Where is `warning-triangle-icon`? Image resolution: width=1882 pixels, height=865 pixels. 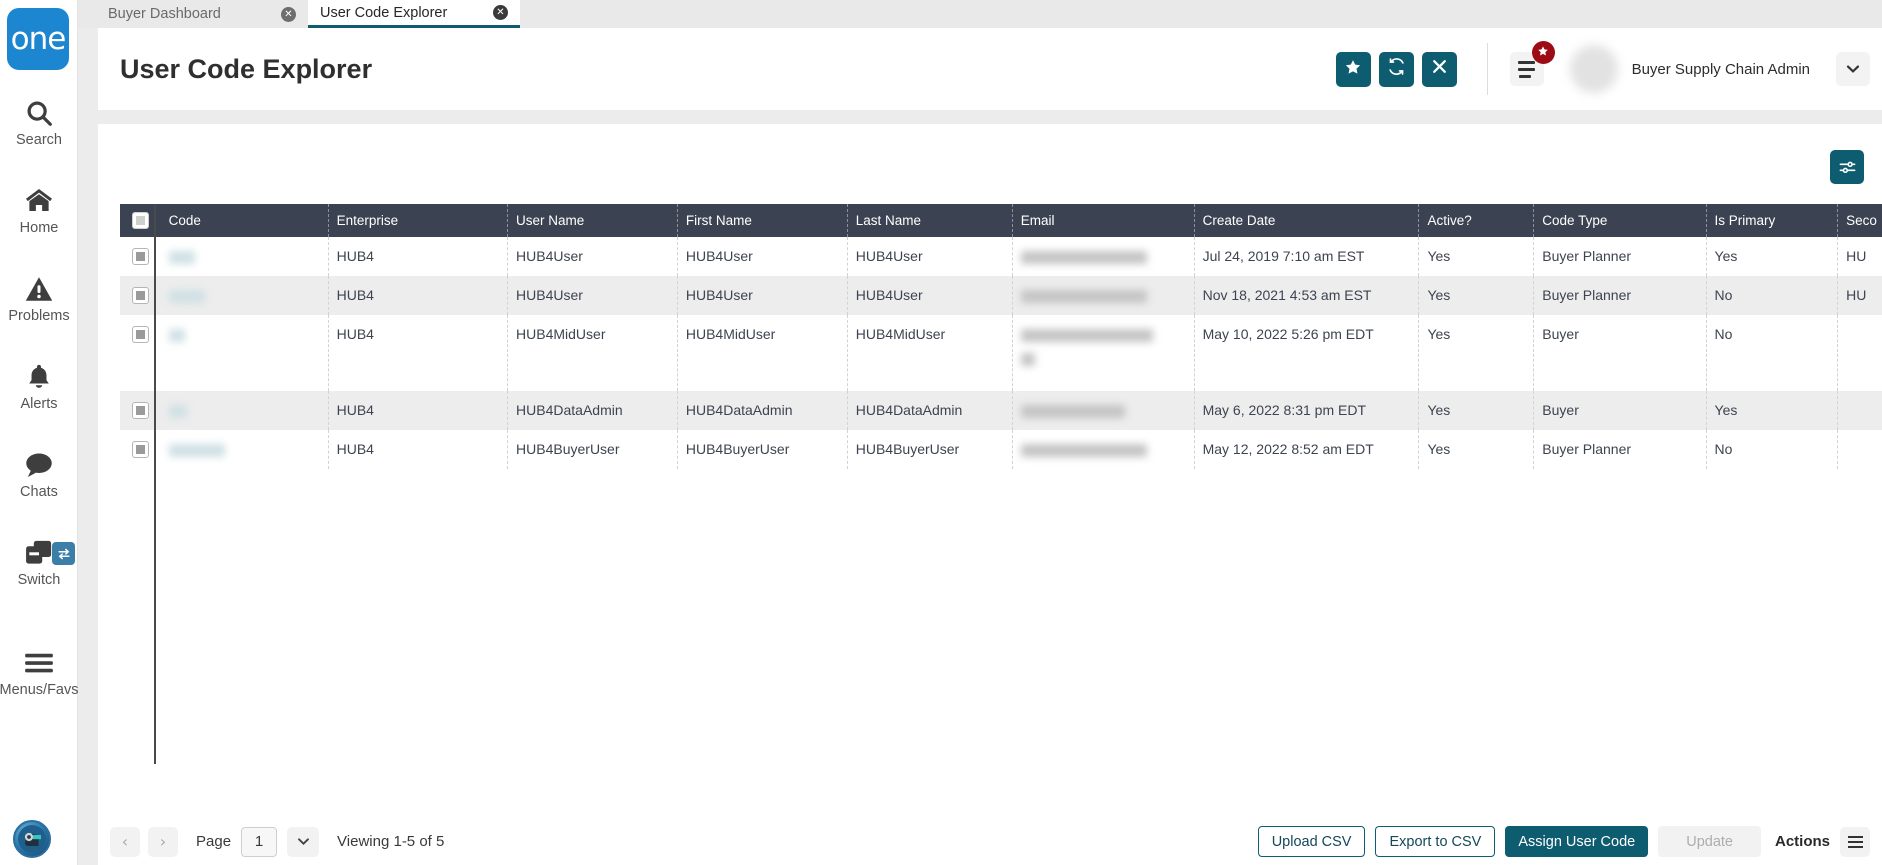
warning-triangle-icon is located at coordinates (39, 289).